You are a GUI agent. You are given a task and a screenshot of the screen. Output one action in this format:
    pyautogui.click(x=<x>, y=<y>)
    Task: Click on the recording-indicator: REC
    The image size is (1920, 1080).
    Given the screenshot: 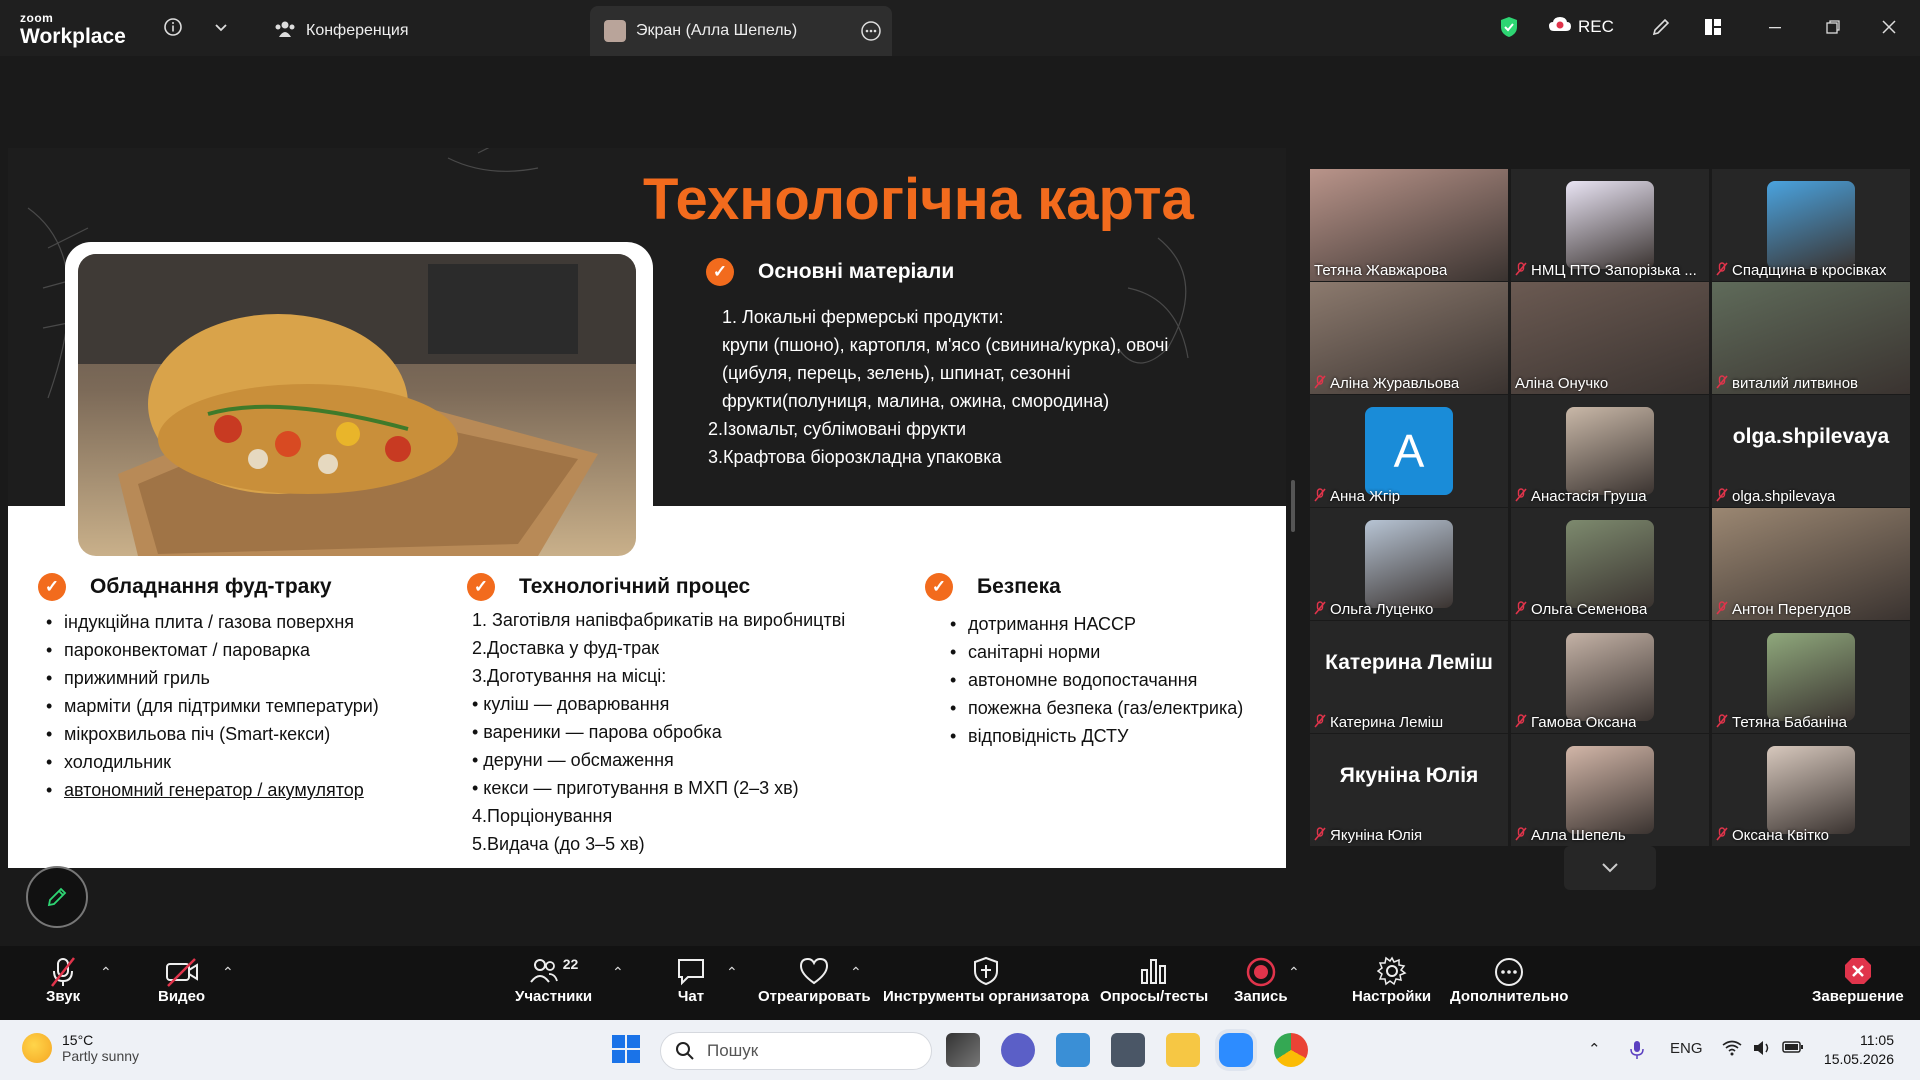 What is the action you would take?
    pyautogui.click(x=1581, y=26)
    